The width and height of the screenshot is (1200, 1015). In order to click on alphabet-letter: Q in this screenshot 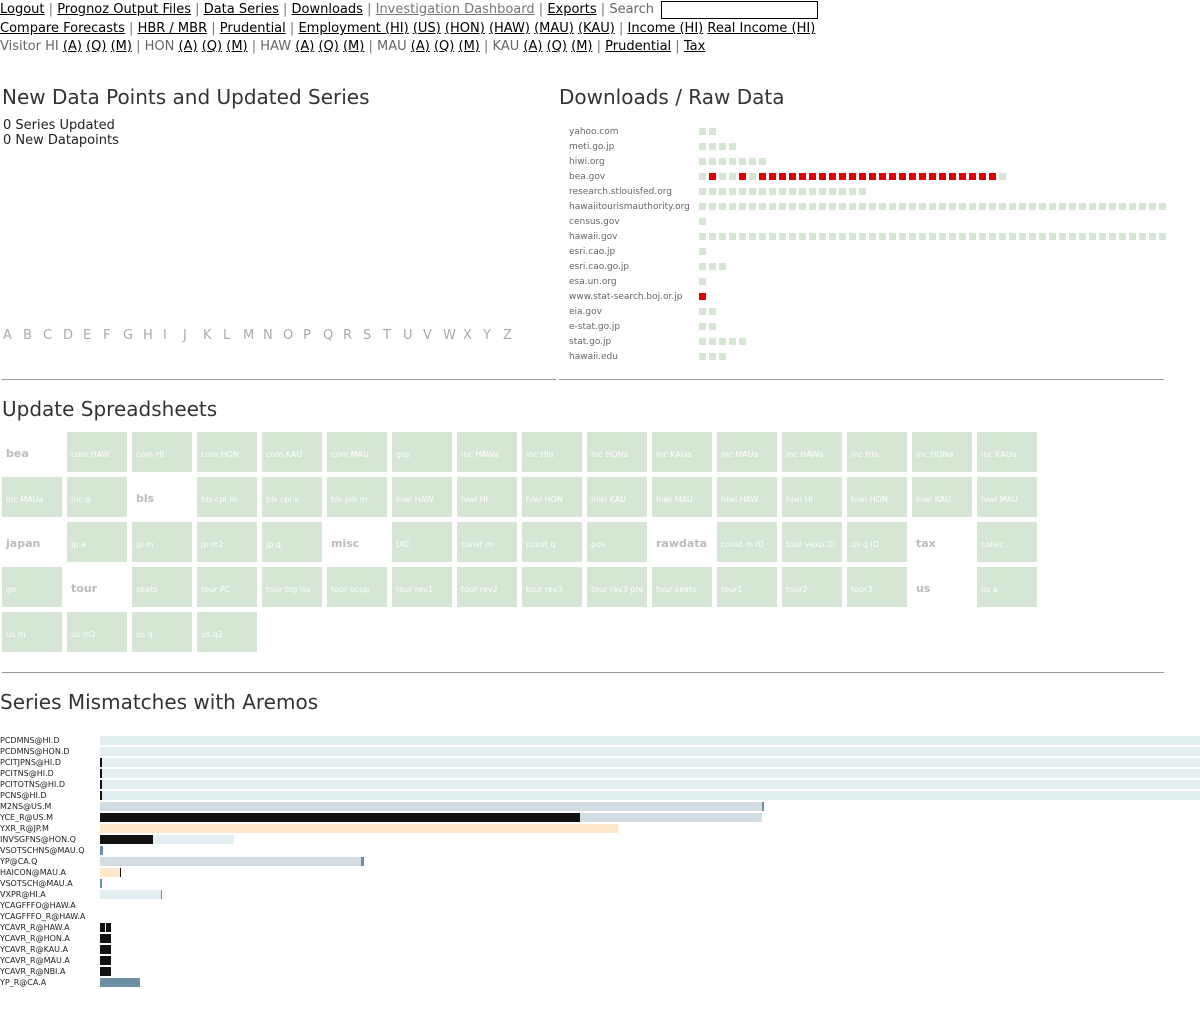, I will do `click(333, 335)`.